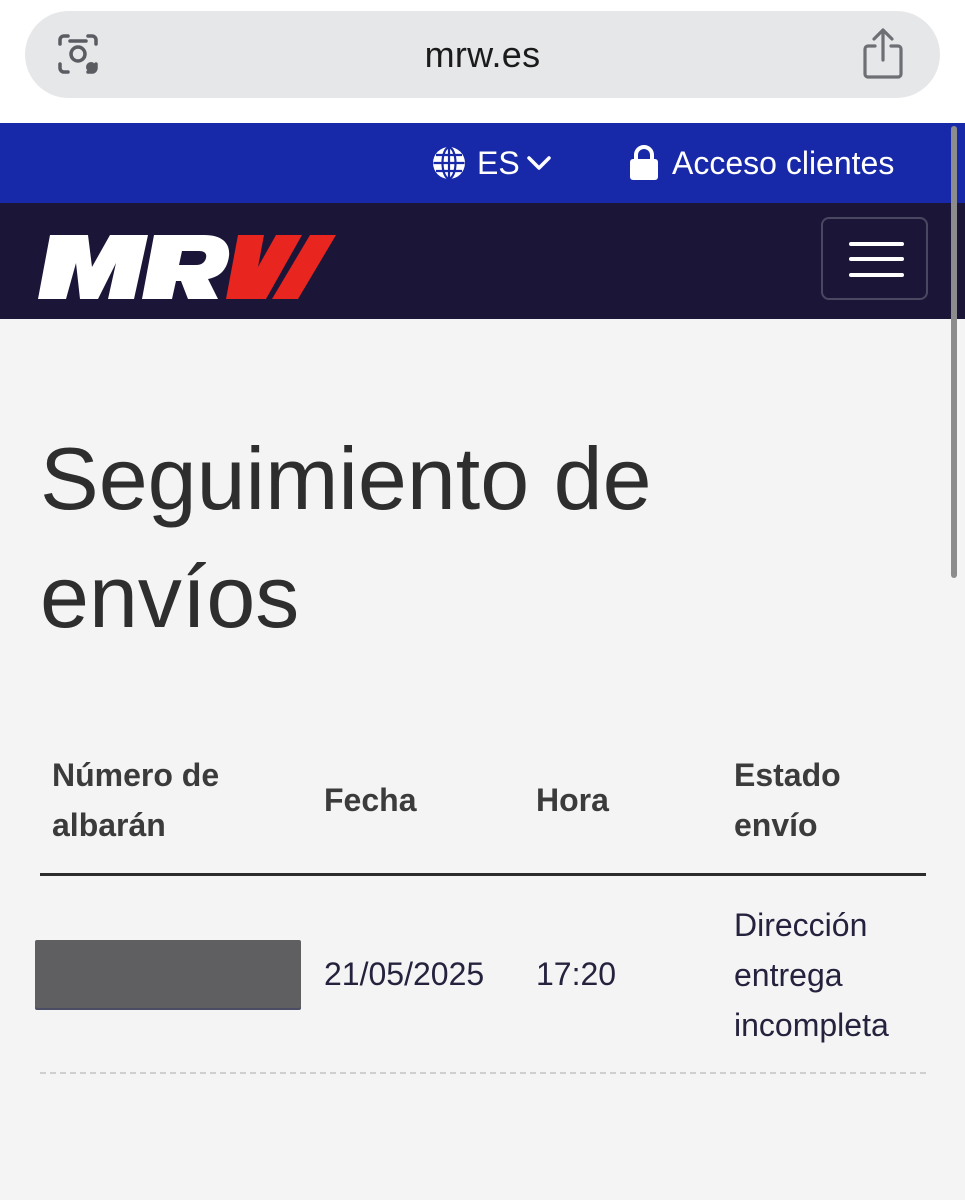 This screenshot has height=1200, width=965. Describe the element at coordinates (954, 352) in the screenshot. I see `scrollbar` at that location.